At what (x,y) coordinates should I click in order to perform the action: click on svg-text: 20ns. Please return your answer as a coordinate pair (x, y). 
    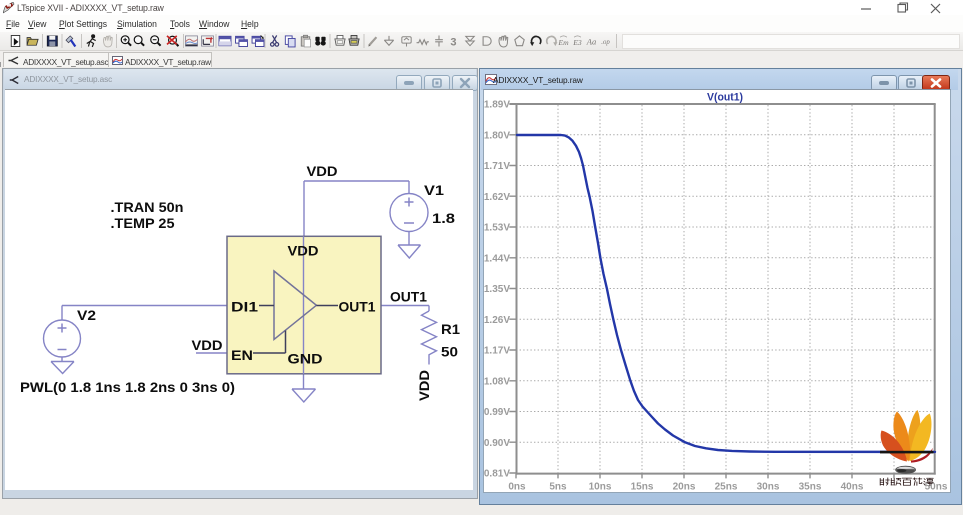
    Looking at the image, I should click on (684, 487).